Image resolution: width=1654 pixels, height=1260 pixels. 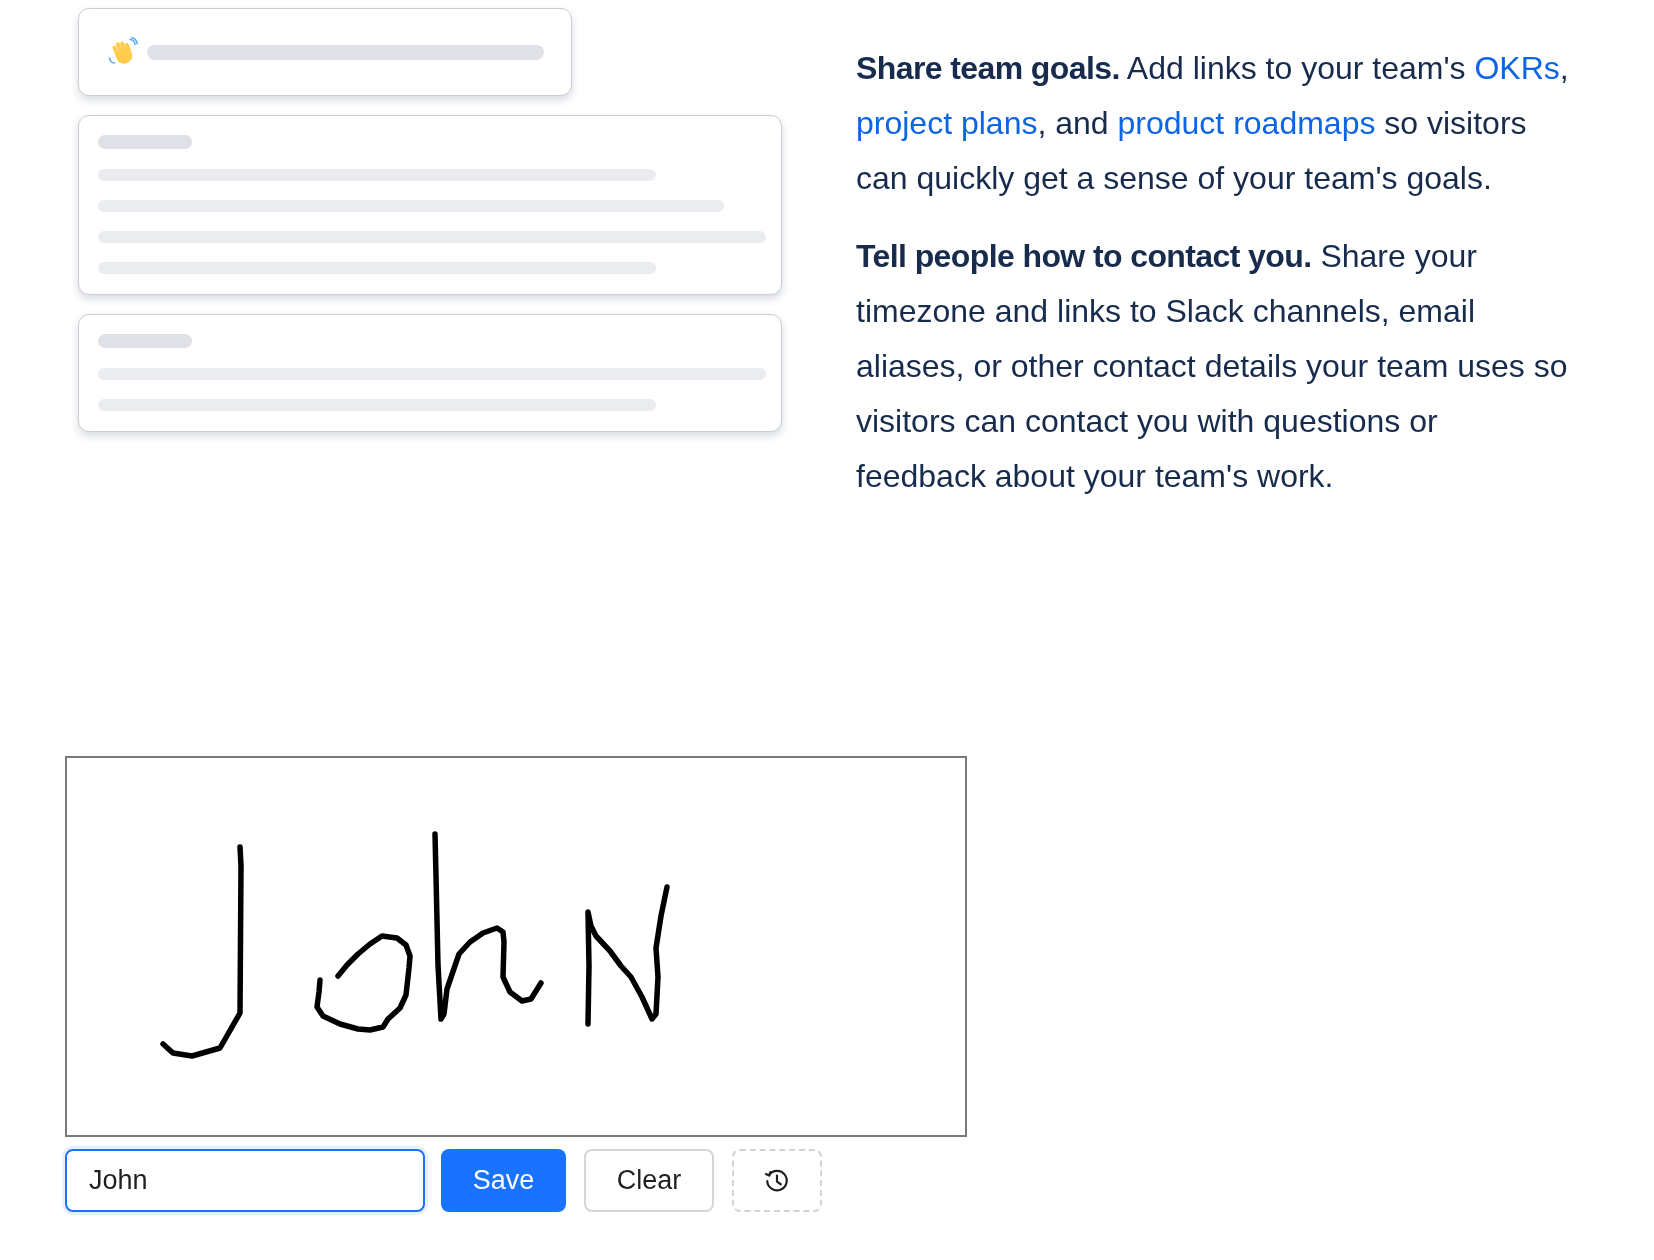 What do you see at coordinates (503, 1180) in the screenshot?
I see `save-button: Save` at bounding box center [503, 1180].